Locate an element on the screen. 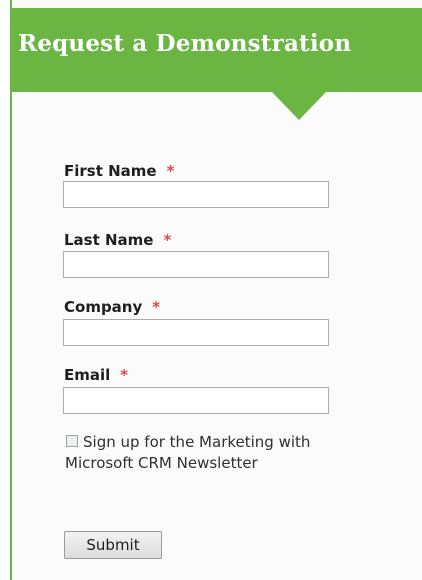 The height and width of the screenshot is (580, 422). company-label: Company * is located at coordinates (112, 307).